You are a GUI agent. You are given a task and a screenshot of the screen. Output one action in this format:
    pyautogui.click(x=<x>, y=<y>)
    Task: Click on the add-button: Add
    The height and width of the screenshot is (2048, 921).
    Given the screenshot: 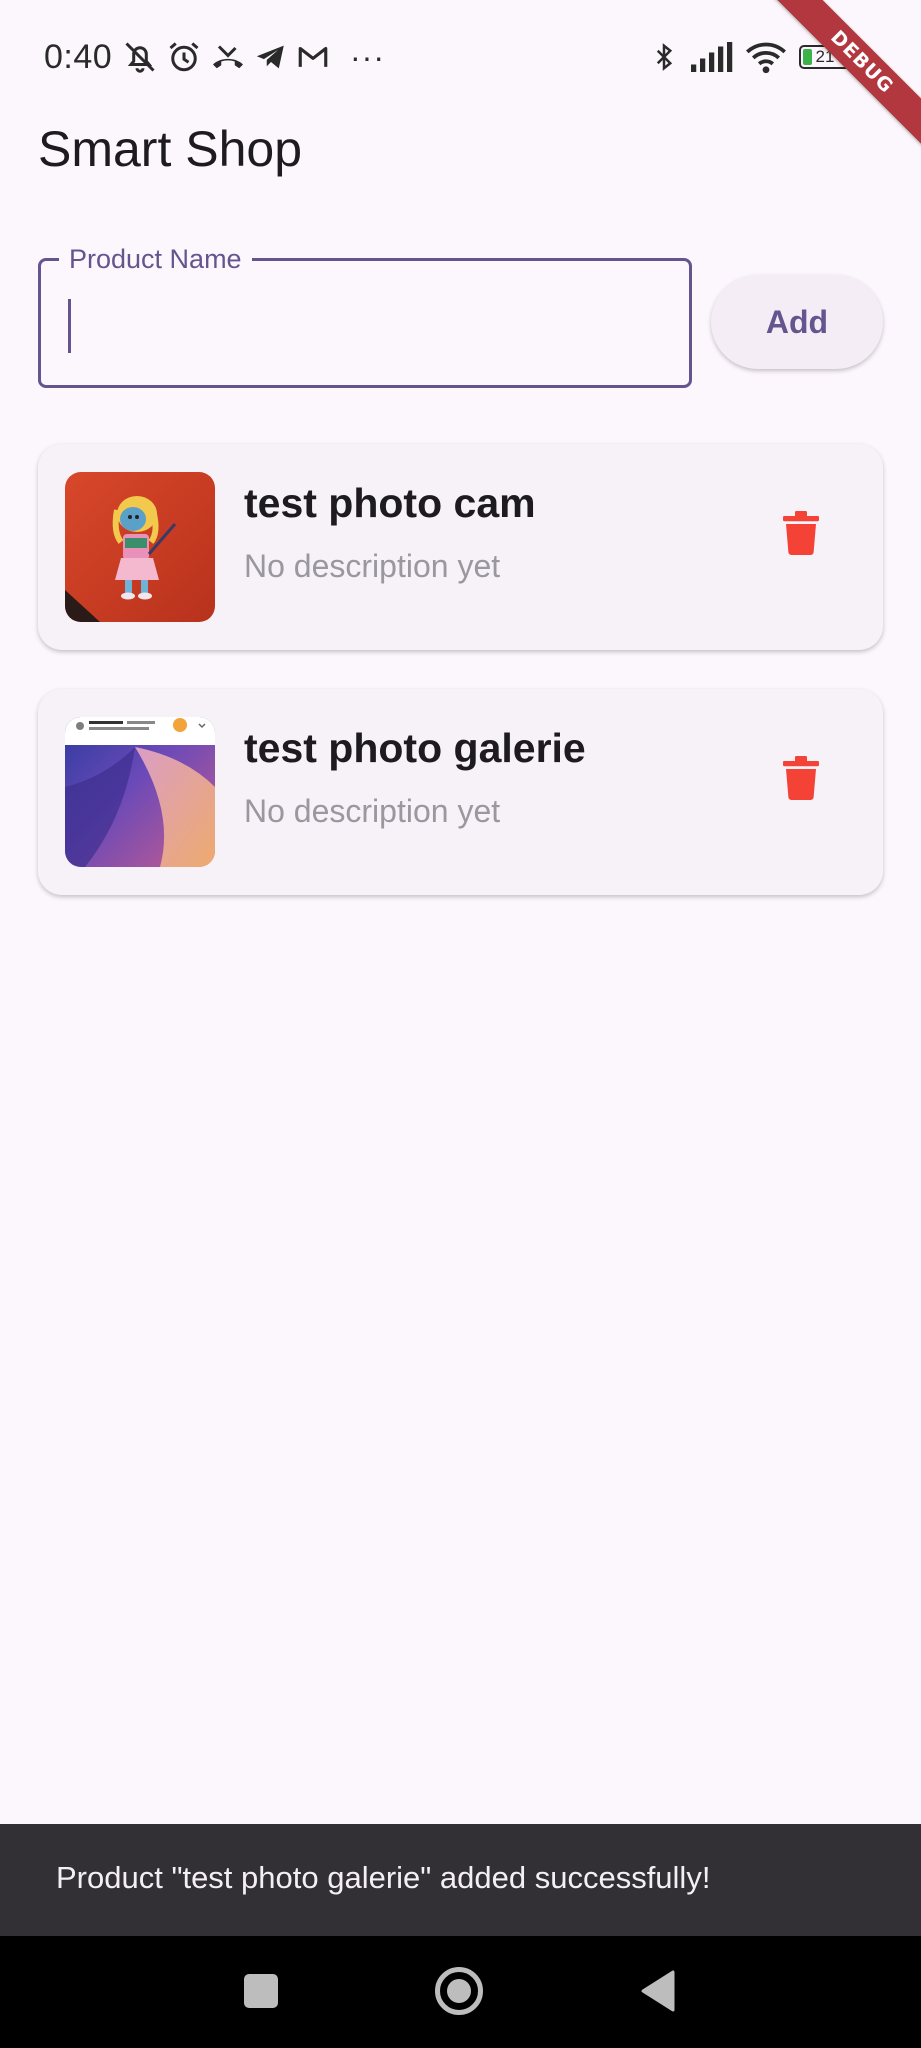 What is the action you would take?
    pyautogui.click(x=797, y=322)
    